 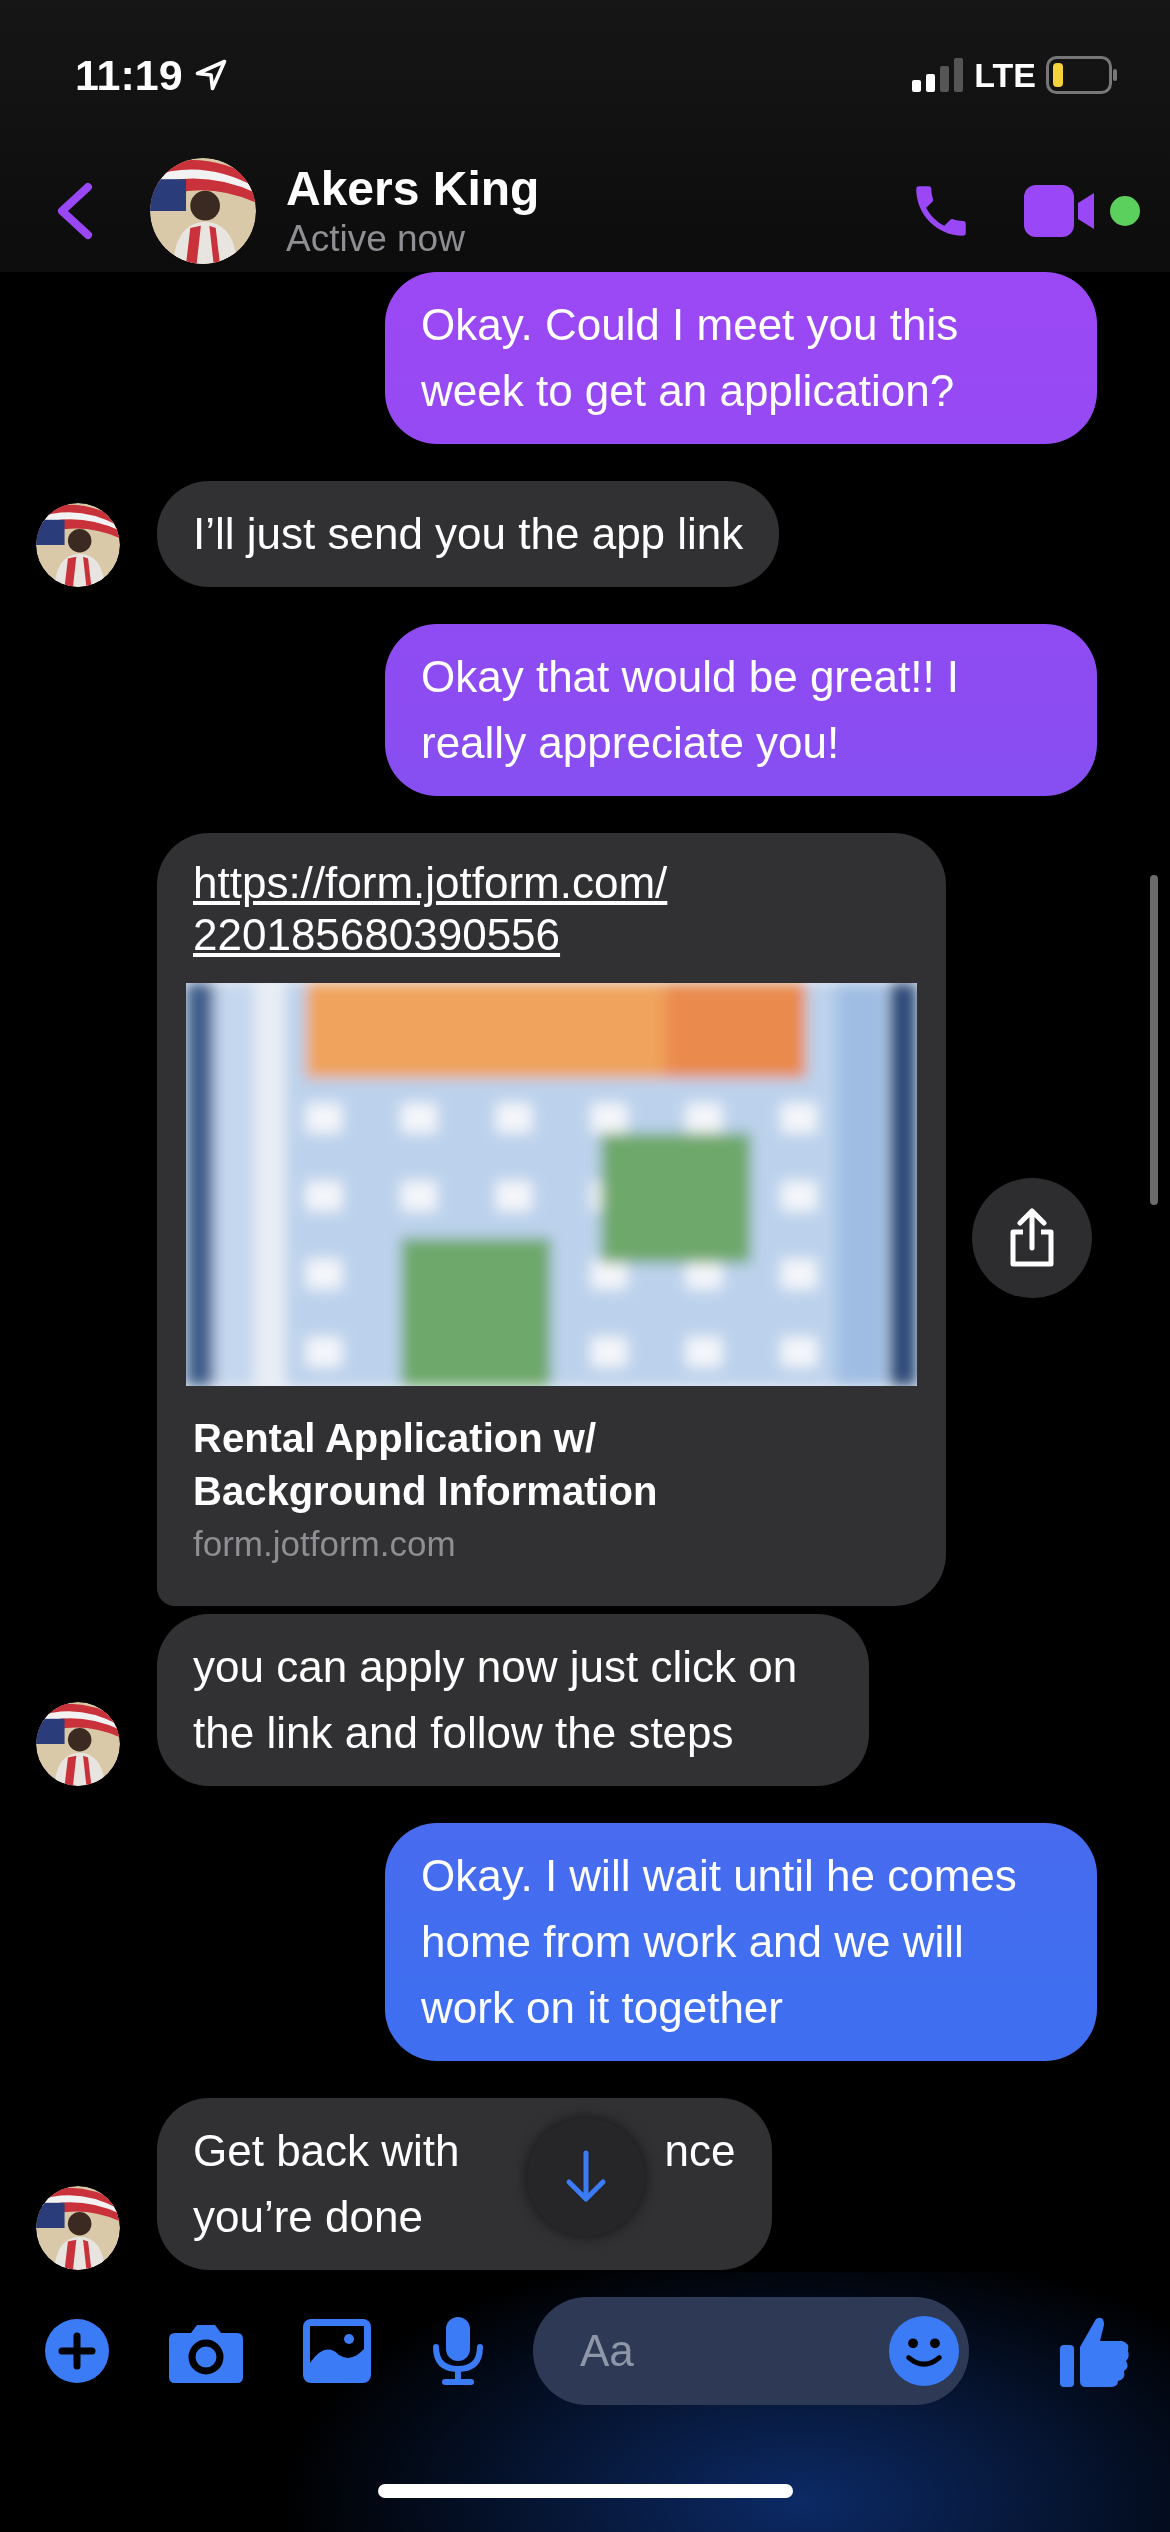 I want to click on message-bubble: Okay. I will wait until he comes home from work and we will work on it together, so click(x=741, y=1942).